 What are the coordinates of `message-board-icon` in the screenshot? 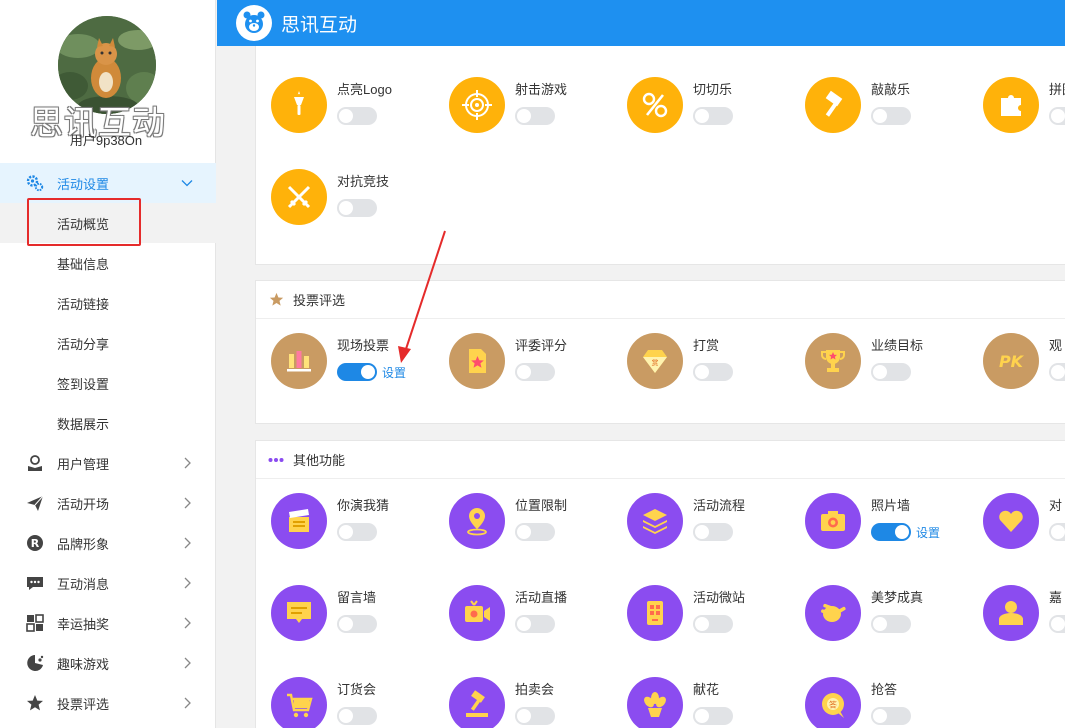 It's located at (299, 613).